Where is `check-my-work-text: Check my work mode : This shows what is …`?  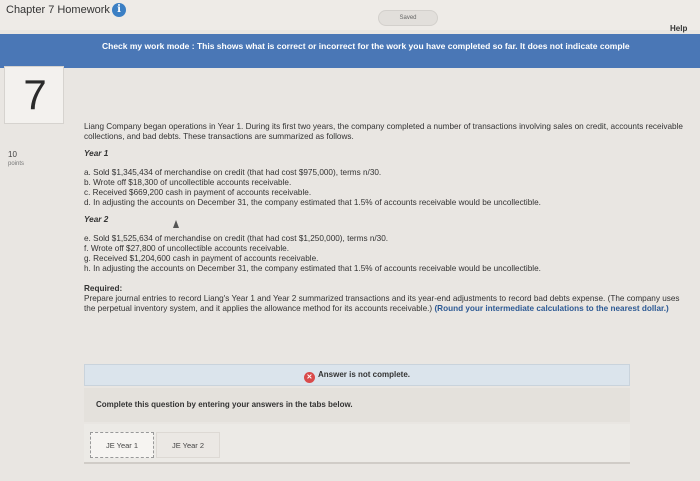 check-my-work-text: Check my work mode : This shows what is … is located at coordinates (366, 46).